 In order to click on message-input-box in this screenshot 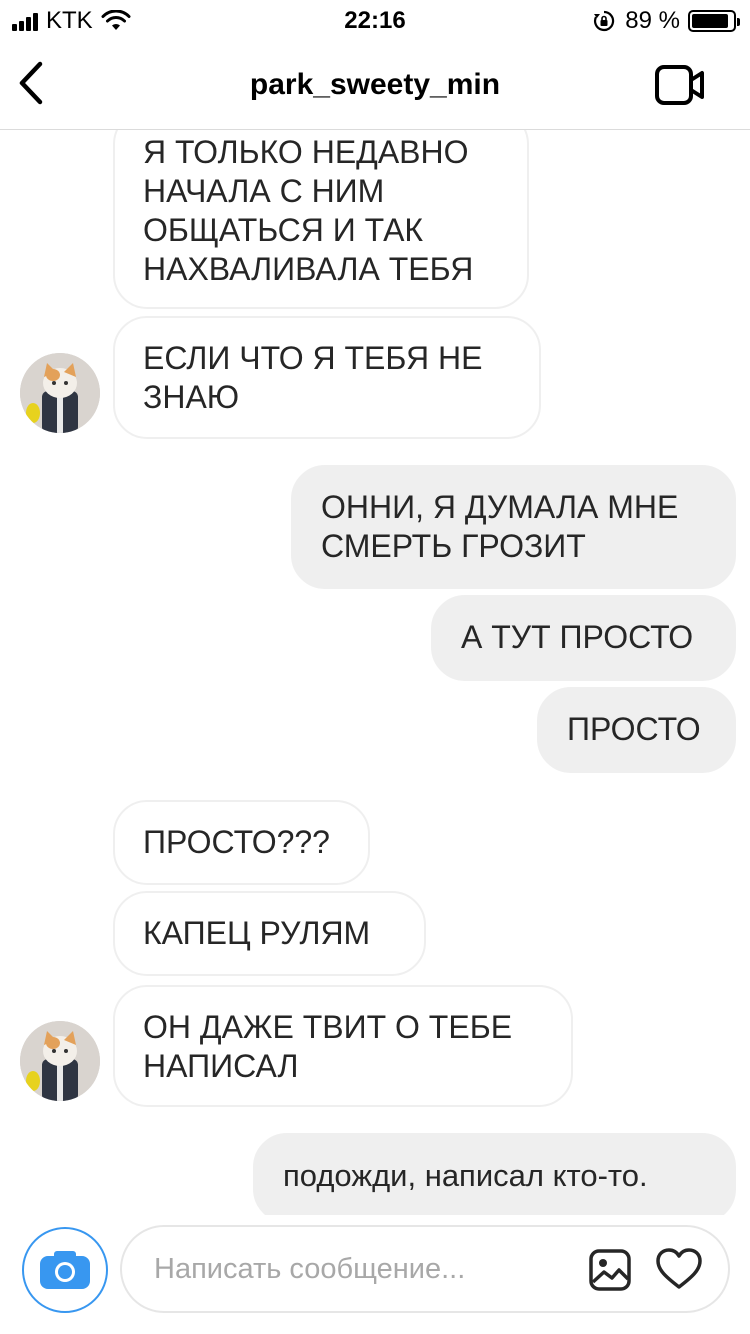, I will do `click(425, 1269)`.